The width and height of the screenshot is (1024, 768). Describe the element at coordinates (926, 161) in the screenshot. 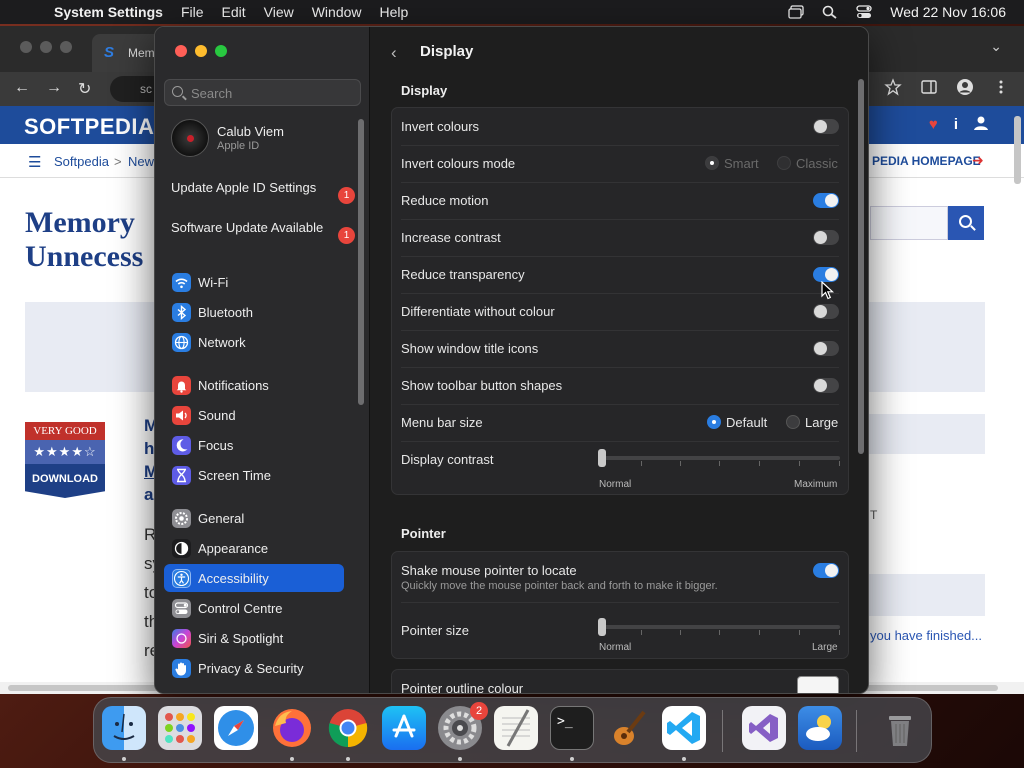

I see `softpedia-homepage-link: PEDIA HOMEPAGE` at that location.